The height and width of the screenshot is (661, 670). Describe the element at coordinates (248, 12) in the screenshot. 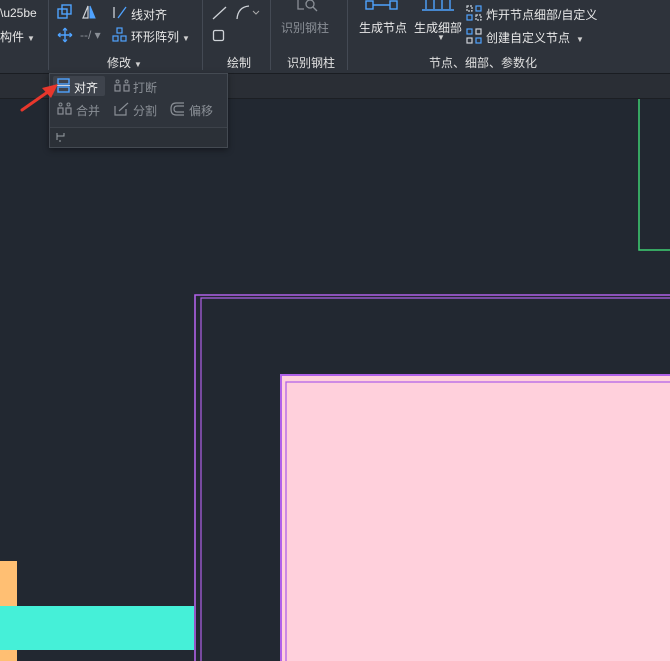

I see `arc-icon` at that location.